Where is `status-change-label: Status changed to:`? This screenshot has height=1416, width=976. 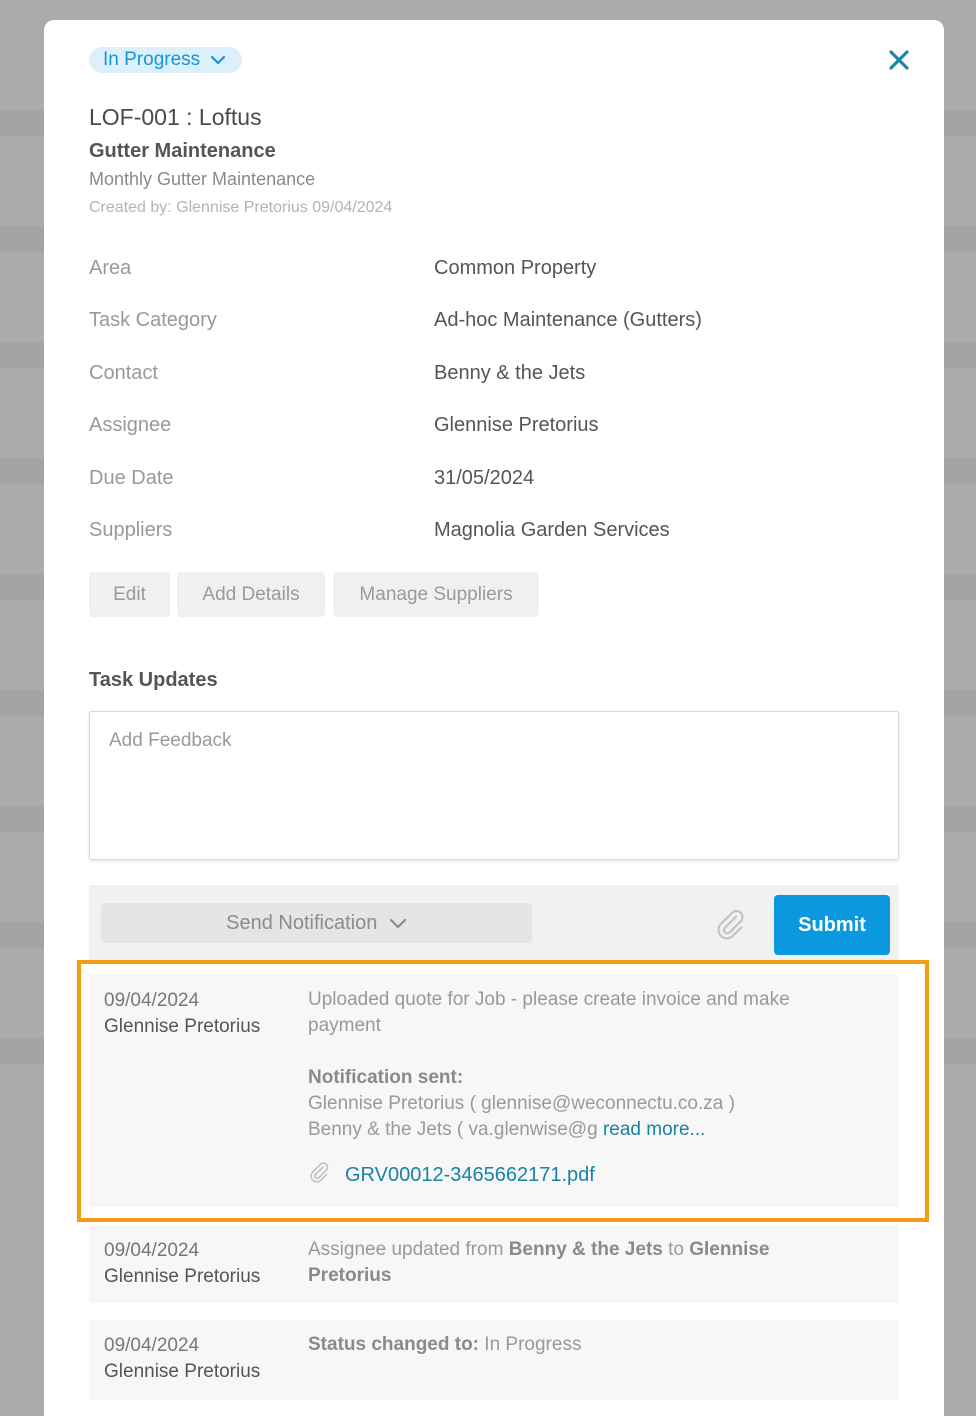 status-change-label: Status changed to: is located at coordinates (394, 1344).